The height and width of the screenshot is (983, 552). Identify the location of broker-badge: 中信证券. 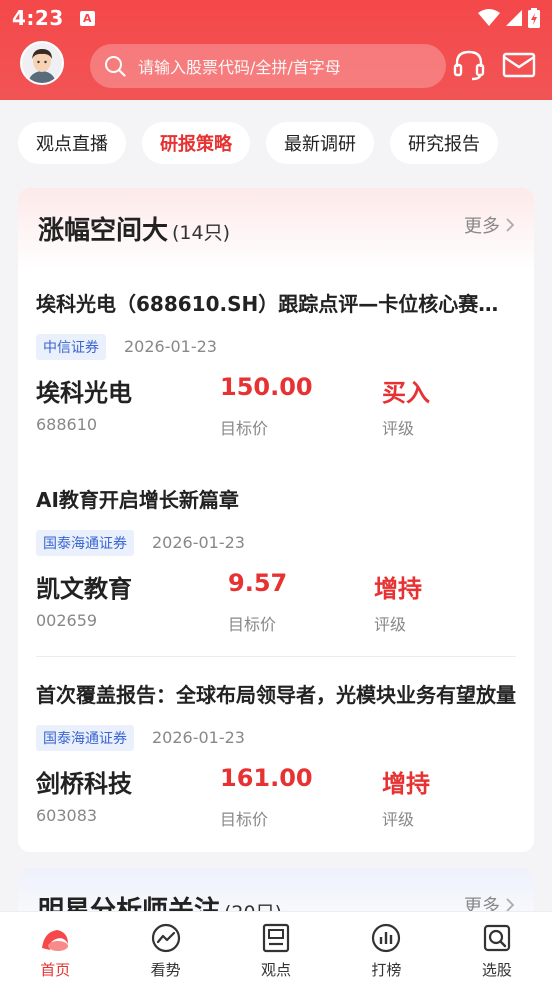
(71, 346).